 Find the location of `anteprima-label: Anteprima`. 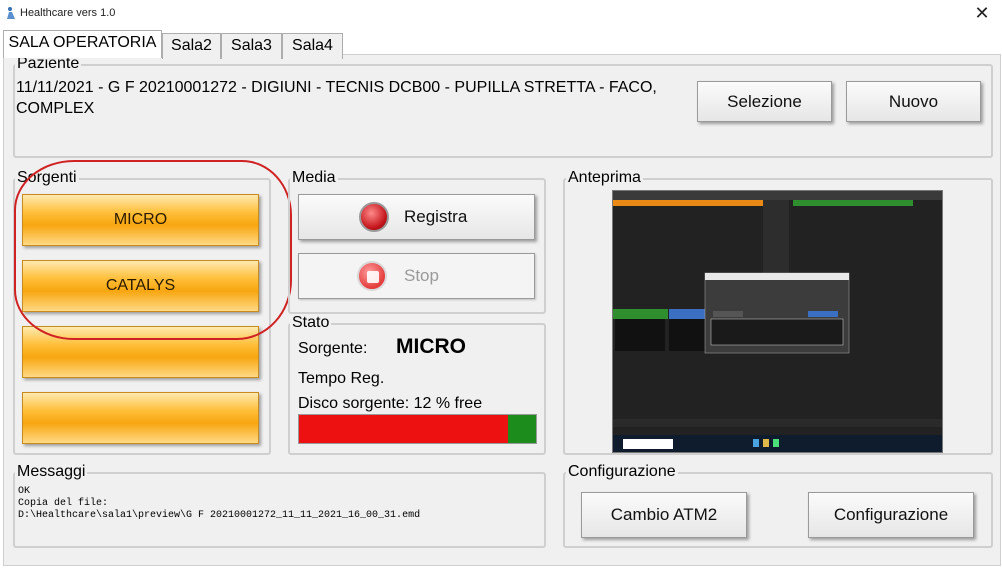

anteprima-label: Anteprima is located at coordinates (604, 177).